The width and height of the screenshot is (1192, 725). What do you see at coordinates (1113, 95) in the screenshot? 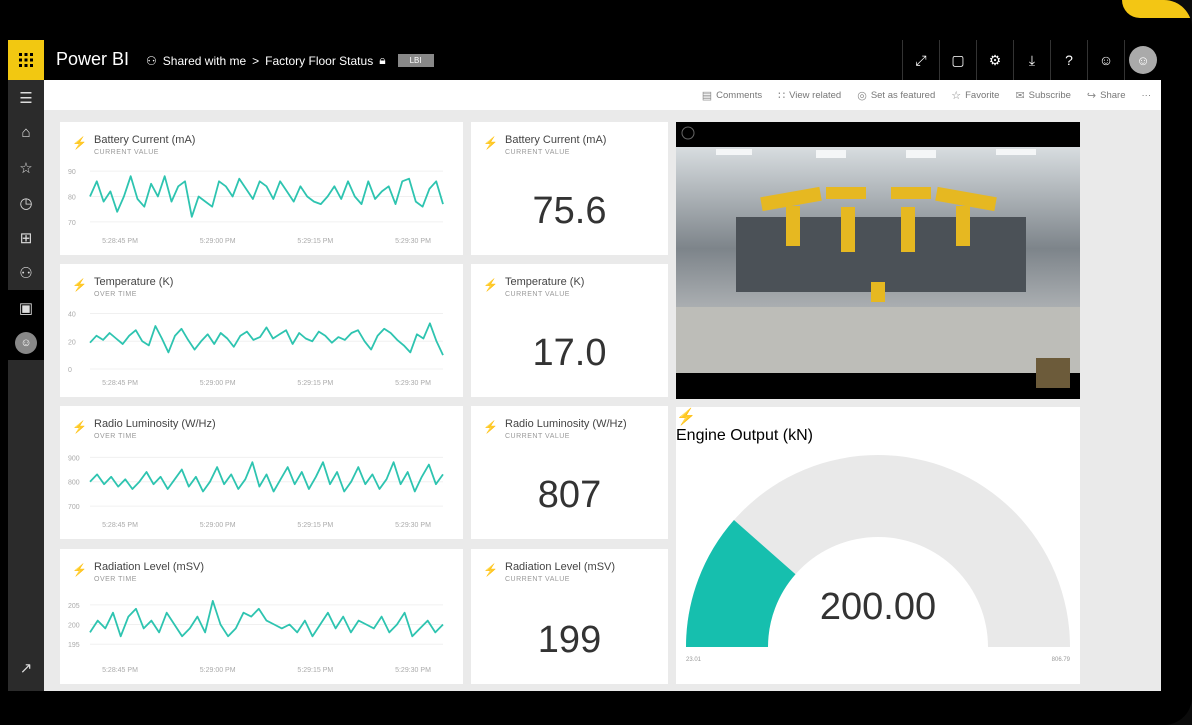
I see `action-label: Share` at bounding box center [1113, 95].